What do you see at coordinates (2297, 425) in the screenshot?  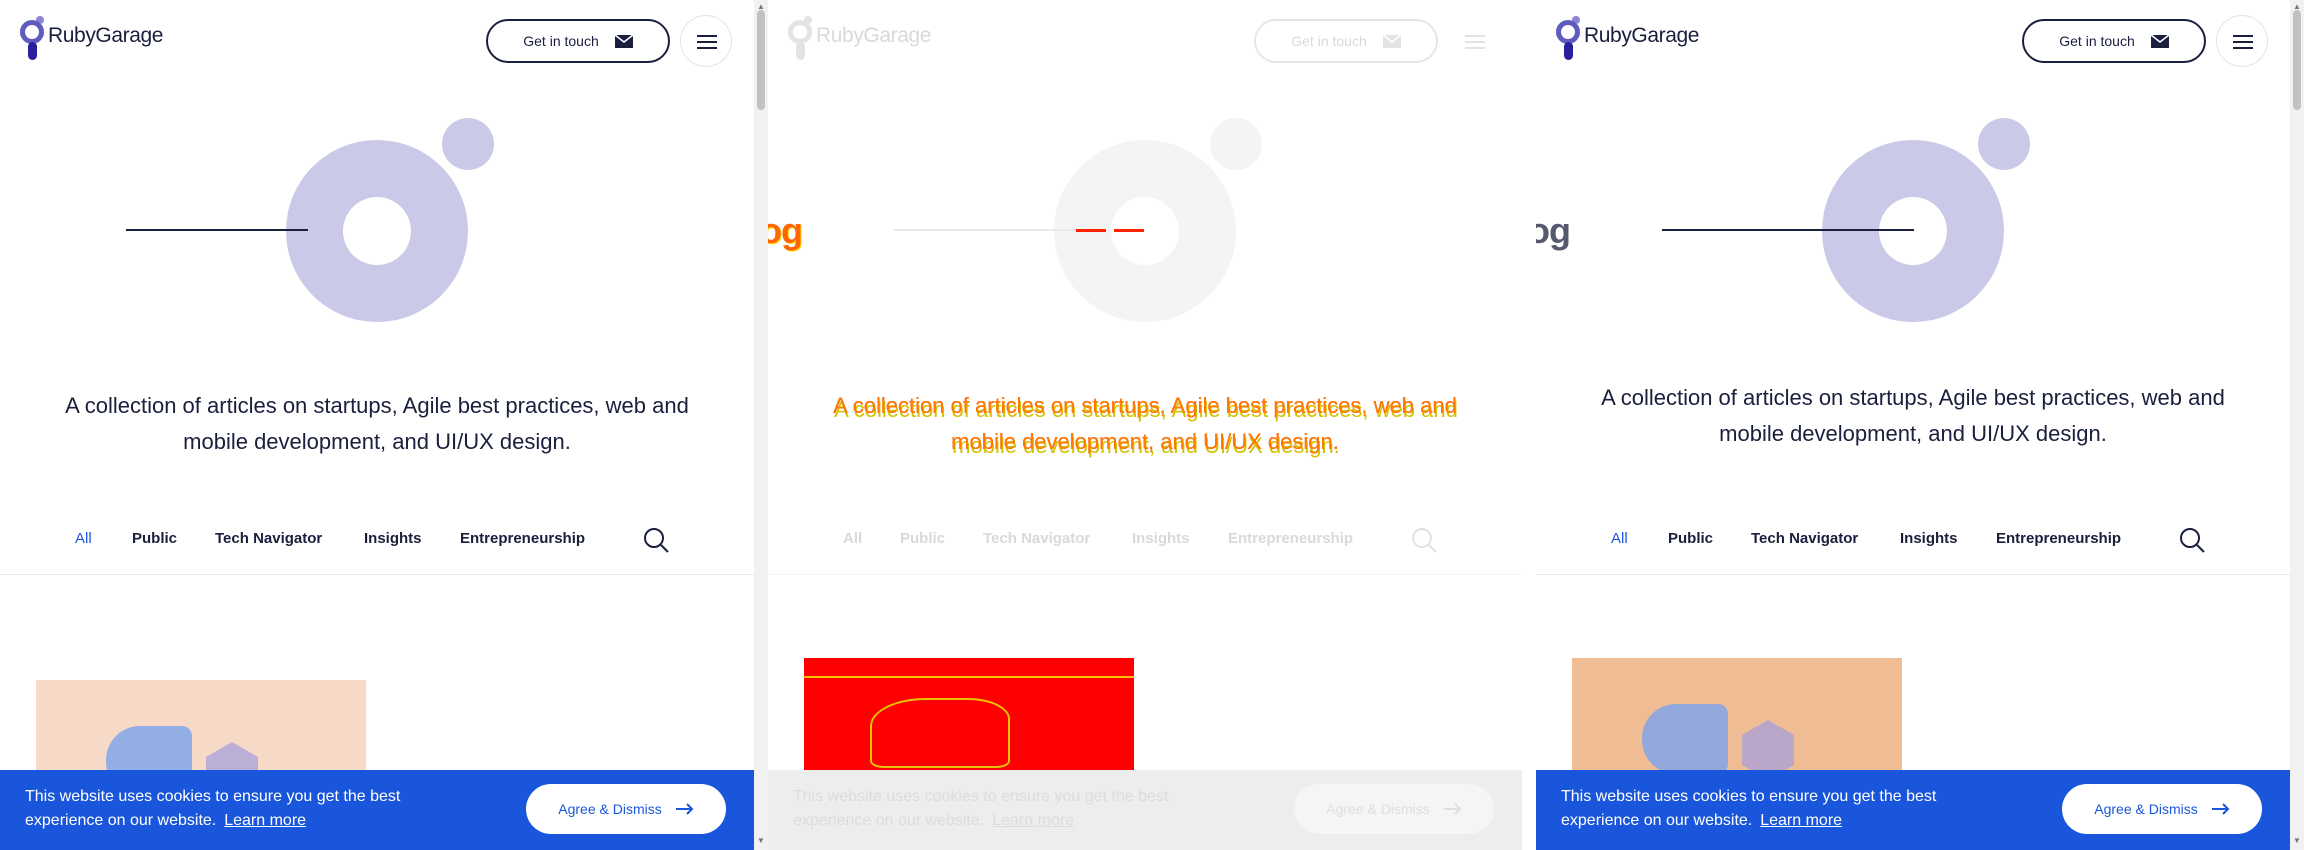 I see `scrollbar-right: ▲ ▼` at bounding box center [2297, 425].